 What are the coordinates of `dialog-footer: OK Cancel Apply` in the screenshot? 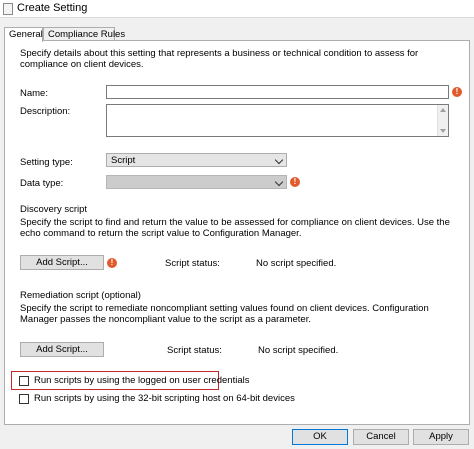 It's located at (237, 437).